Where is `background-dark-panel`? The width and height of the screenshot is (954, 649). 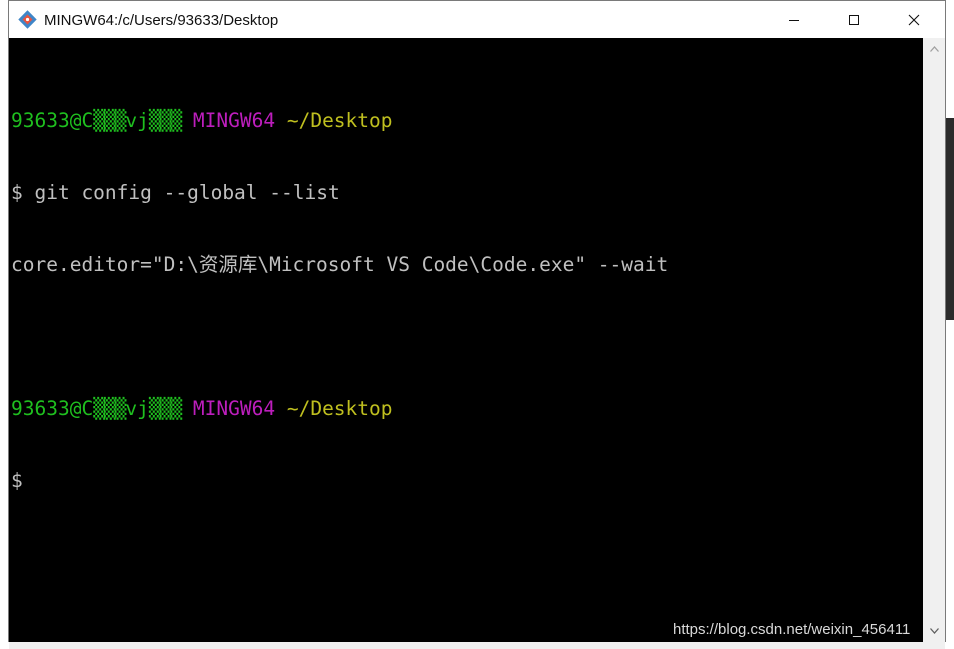
background-dark-panel is located at coordinates (949, 219).